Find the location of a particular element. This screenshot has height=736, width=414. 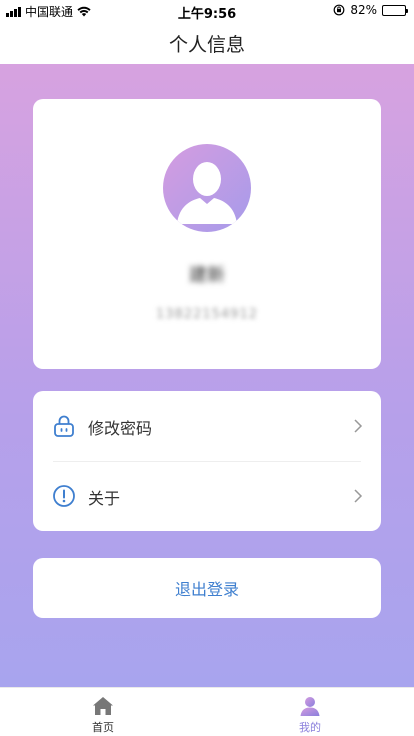

logout-label: 退出登录 is located at coordinates (206, 589).